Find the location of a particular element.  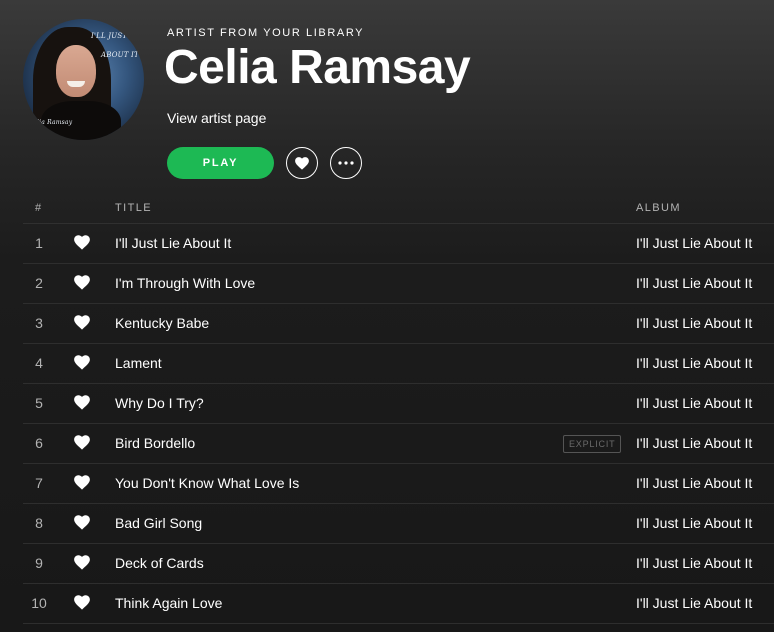

track-number: 10 is located at coordinates (39, 603).